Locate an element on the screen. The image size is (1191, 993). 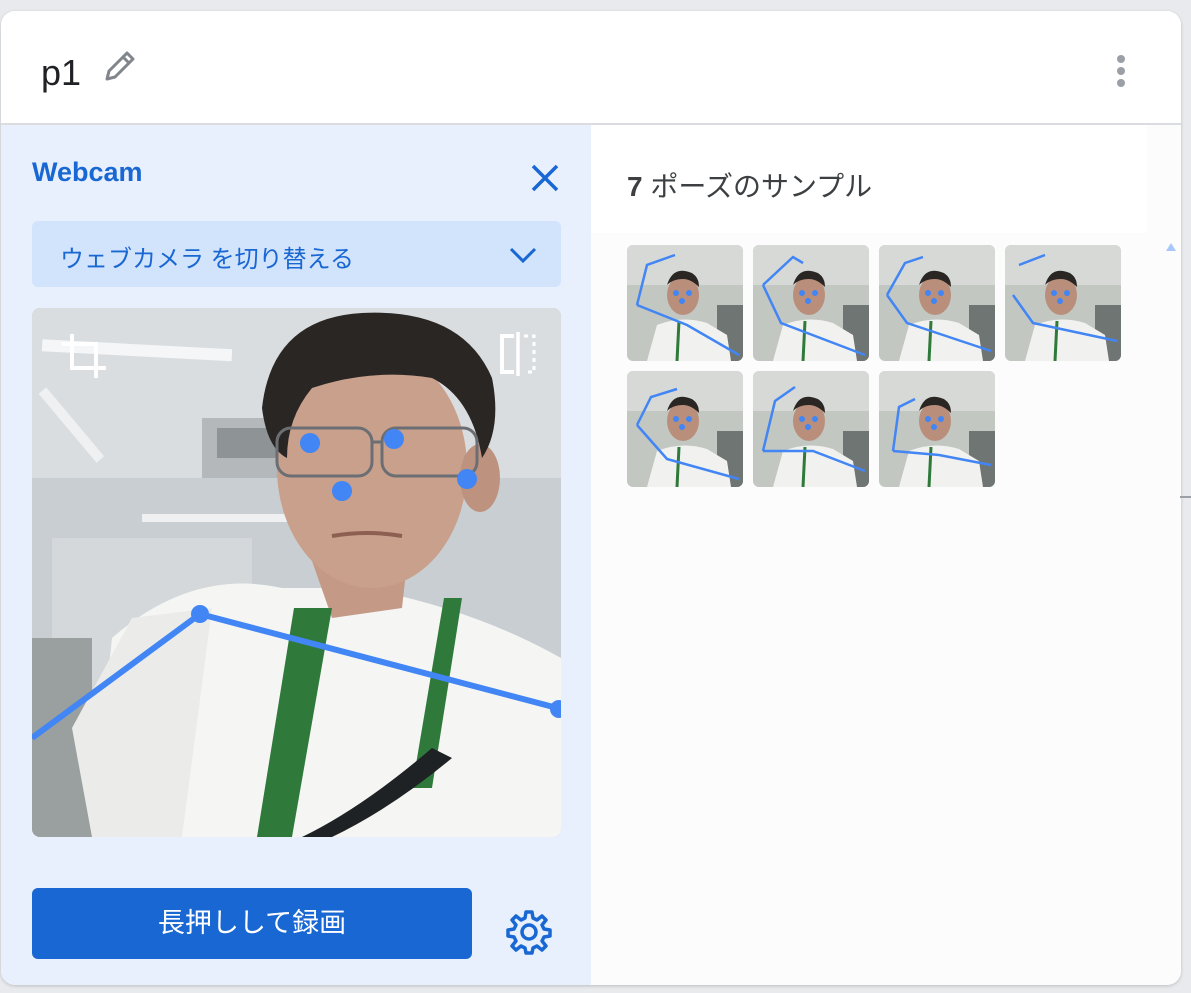
gear-icon is located at coordinates (529, 932).